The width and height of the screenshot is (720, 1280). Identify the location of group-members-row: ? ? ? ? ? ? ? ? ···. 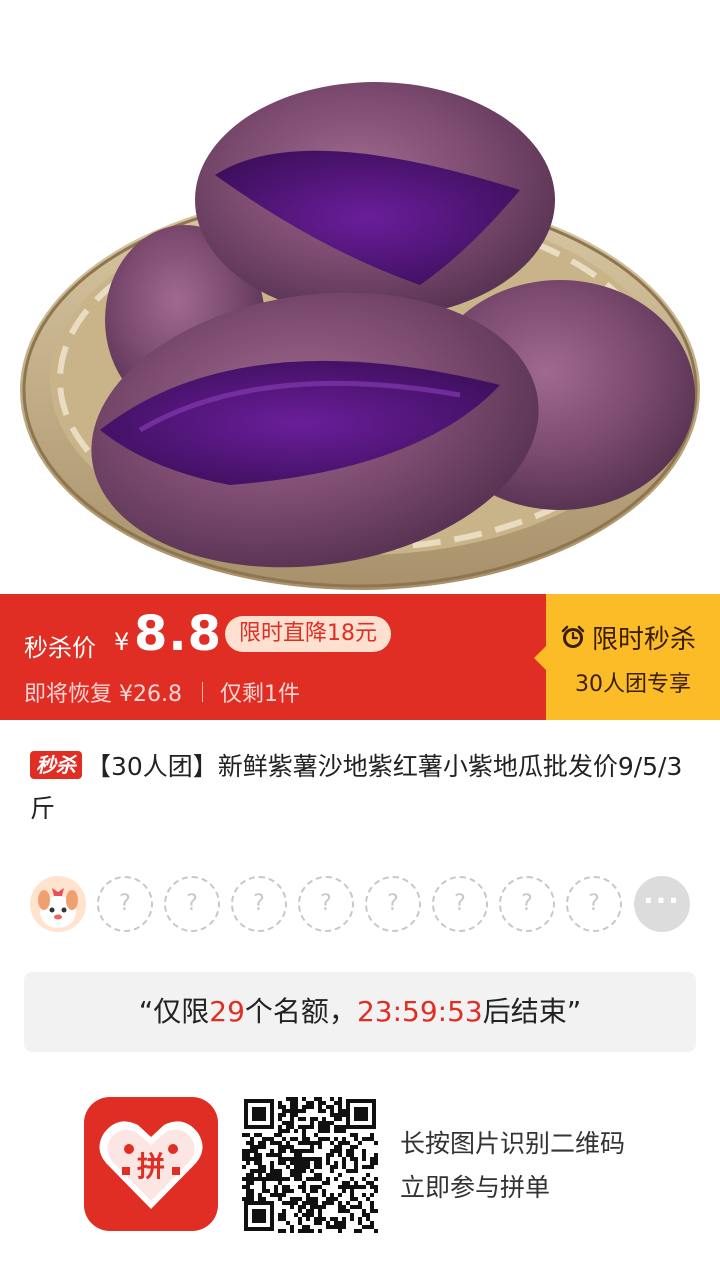
(360, 905).